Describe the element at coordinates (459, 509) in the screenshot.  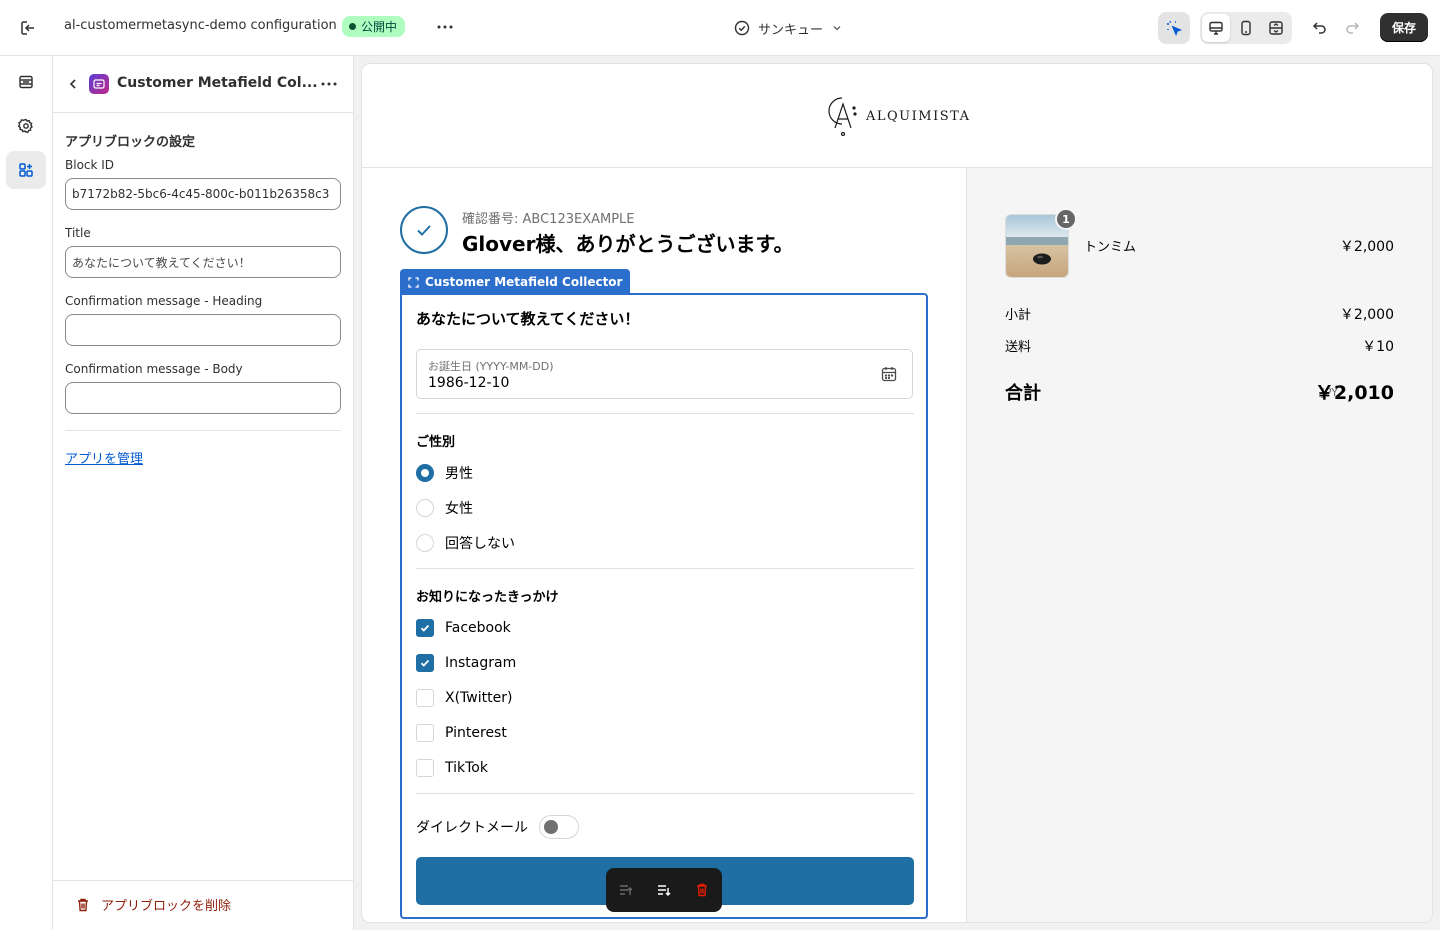
I see `gender-option-label: 女性` at that location.